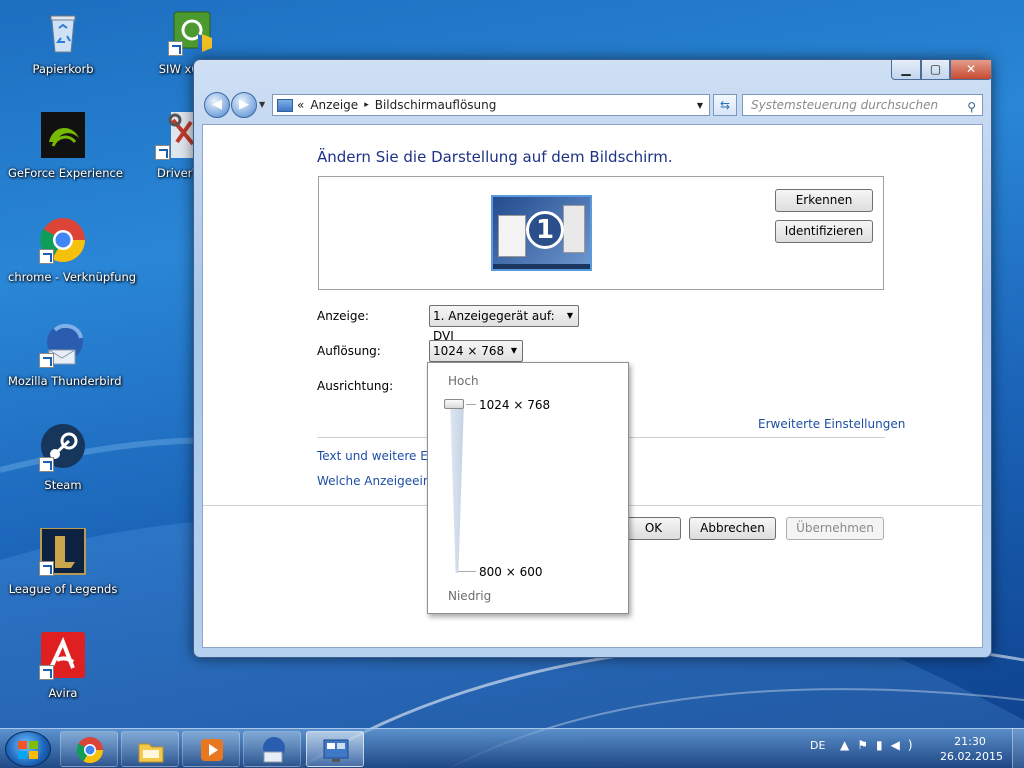 The image size is (1024, 768). What do you see at coordinates (63, 448) in the screenshot?
I see `steam-icon` at bounding box center [63, 448].